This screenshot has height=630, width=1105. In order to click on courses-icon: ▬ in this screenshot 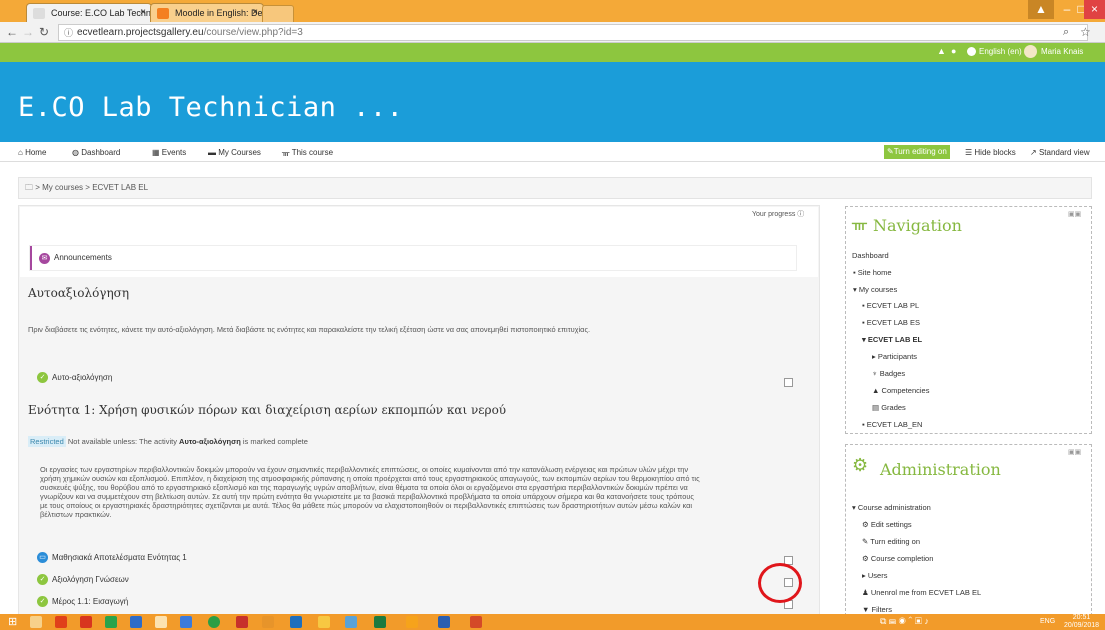, I will do `click(212, 152)`.